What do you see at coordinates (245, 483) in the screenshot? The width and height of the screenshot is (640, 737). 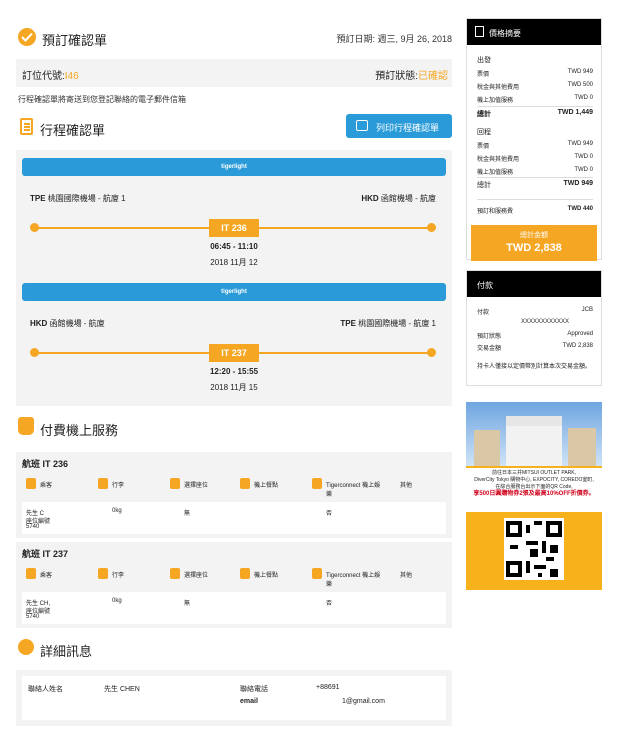 I see `meal-icon` at bounding box center [245, 483].